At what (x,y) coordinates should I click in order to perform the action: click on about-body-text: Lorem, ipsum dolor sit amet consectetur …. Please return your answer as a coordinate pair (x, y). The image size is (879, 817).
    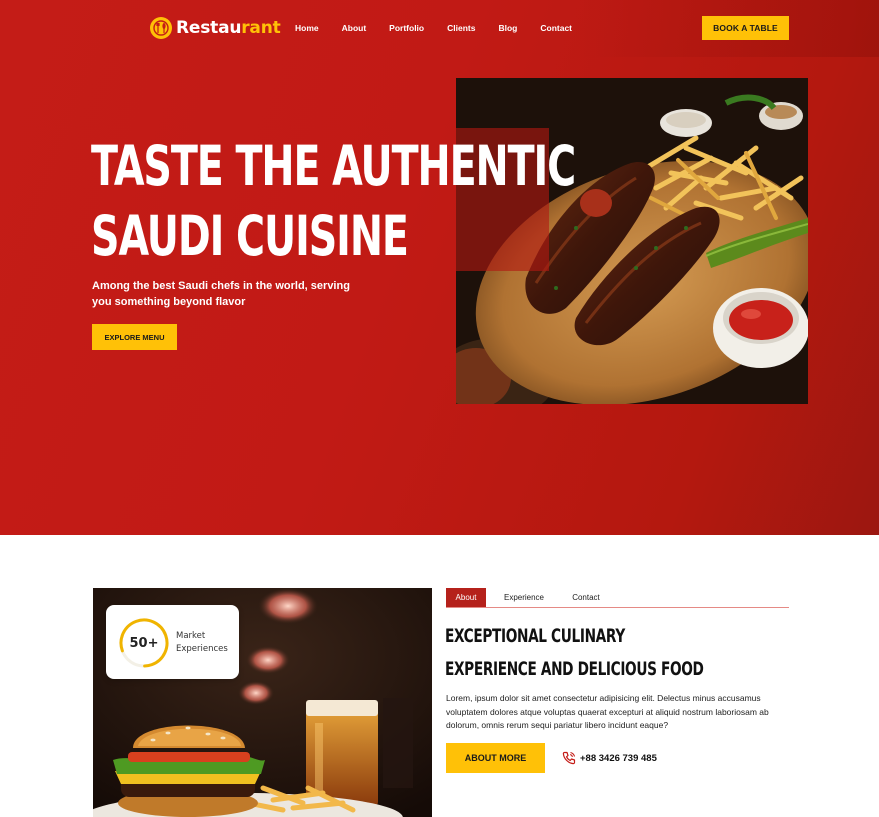
    Looking at the image, I should click on (607, 711).